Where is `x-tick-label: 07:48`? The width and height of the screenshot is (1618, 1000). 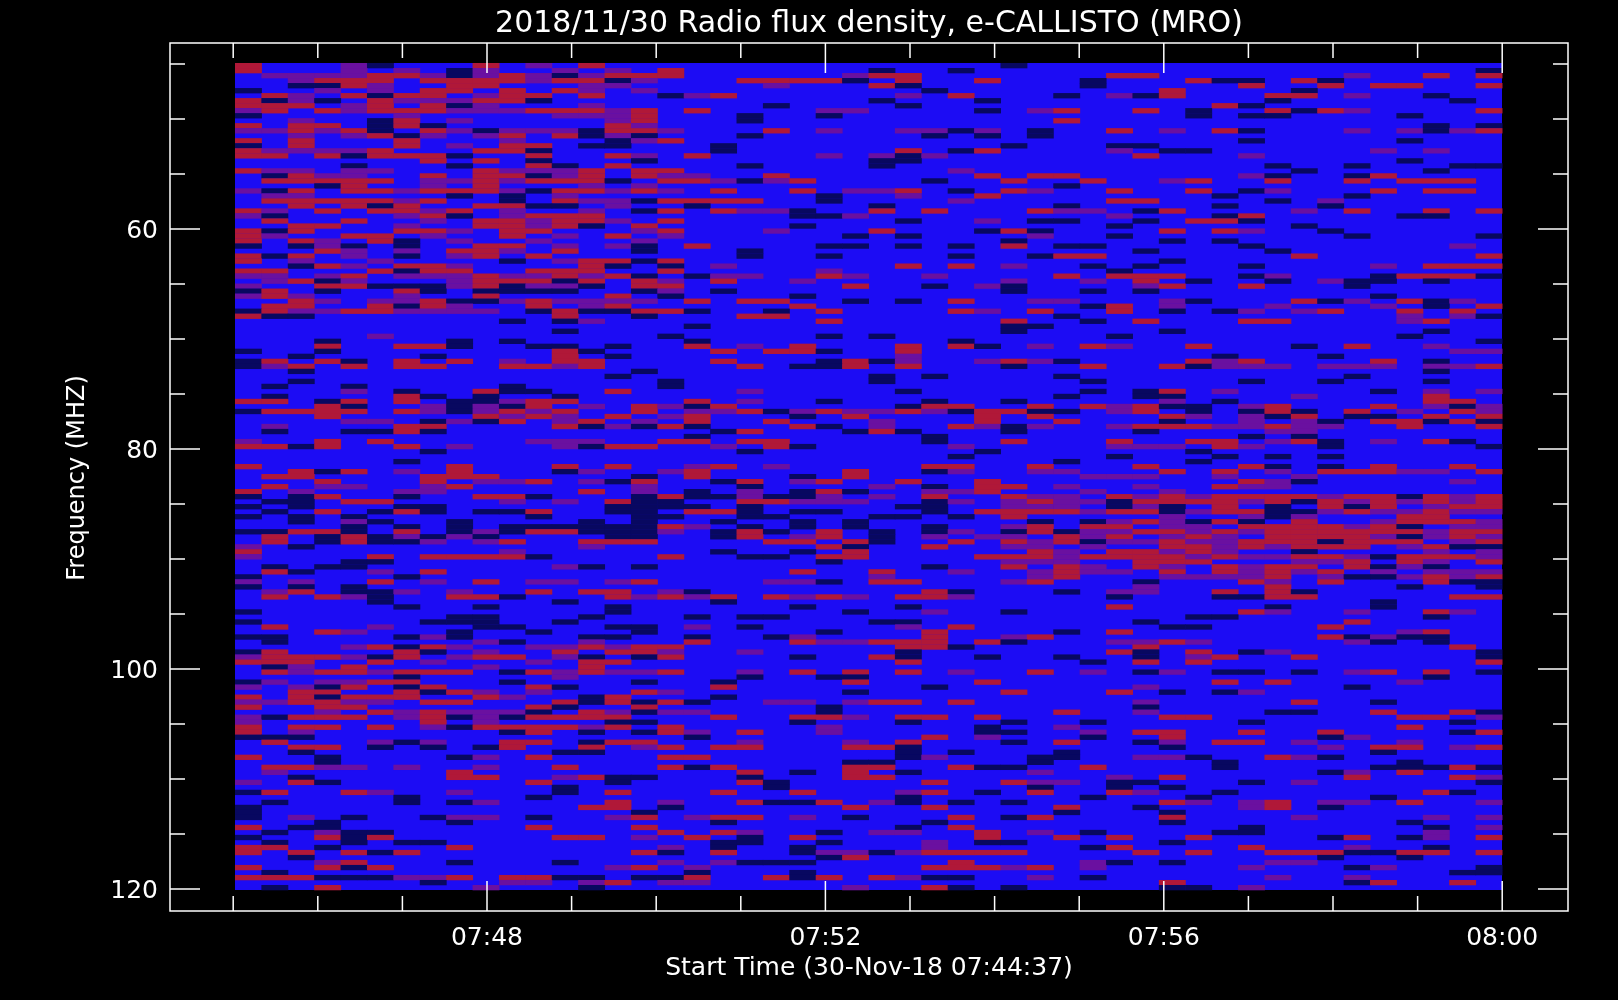
x-tick-label: 07:48 is located at coordinates (487, 936).